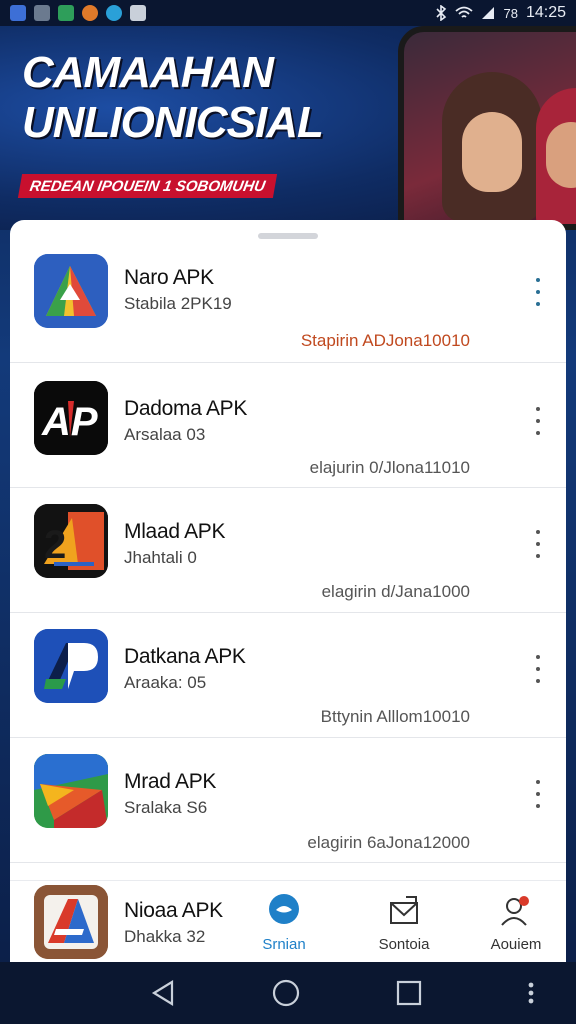  I want to click on app-subtitle: Arsalaa 03, so click(165, 434).